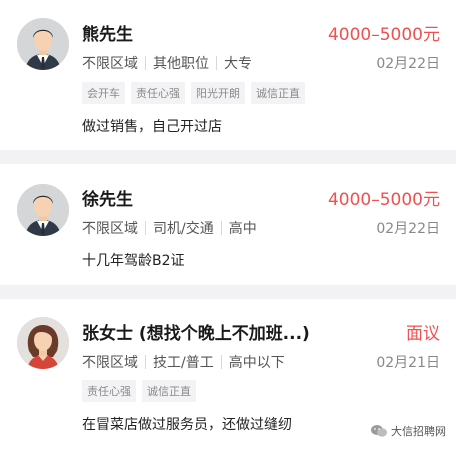 This screenshot has height=453, width=456. Describe the element at coordinates (242, 229) in the screenshot. I see `meta-education: 高中` at that location.